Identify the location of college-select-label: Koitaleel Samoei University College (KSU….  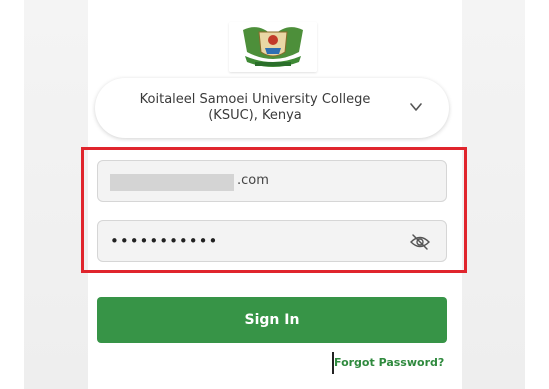
(255, 107).